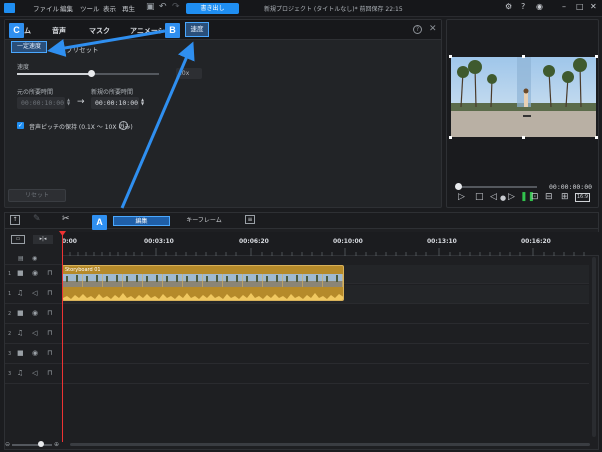 This screenshot has width=602, height=452. Describe the element at coordinates (121, 119) in the screenshot. I see `annotation-arrows` at that location.